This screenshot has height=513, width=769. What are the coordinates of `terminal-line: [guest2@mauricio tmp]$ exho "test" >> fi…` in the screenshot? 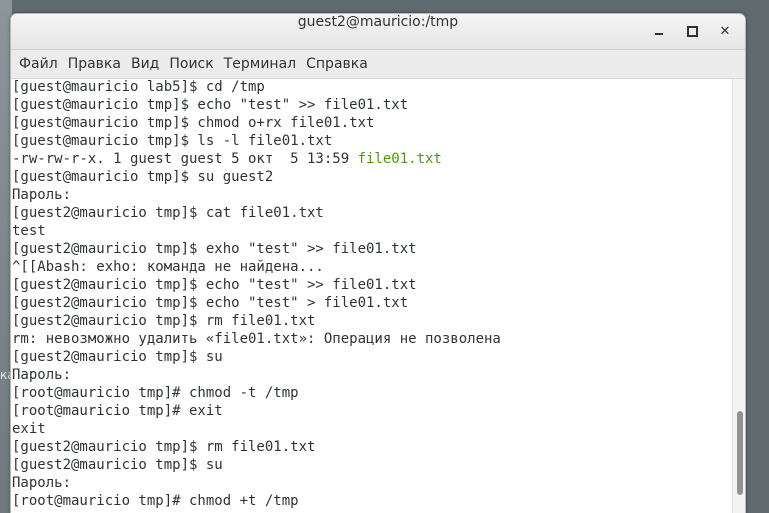 It's located at (214, 249).